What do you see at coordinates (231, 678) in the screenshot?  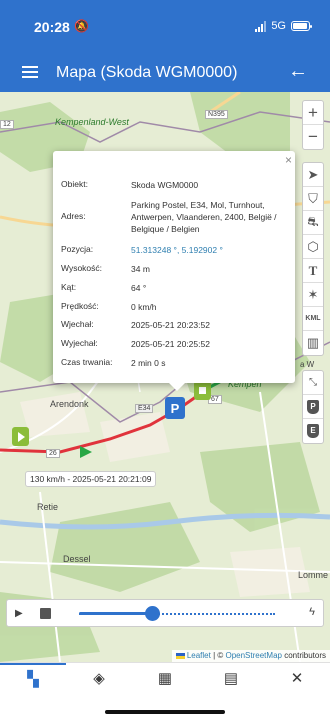 I see `messages-tab-icon: ▤` at bounding box center [231, 678].